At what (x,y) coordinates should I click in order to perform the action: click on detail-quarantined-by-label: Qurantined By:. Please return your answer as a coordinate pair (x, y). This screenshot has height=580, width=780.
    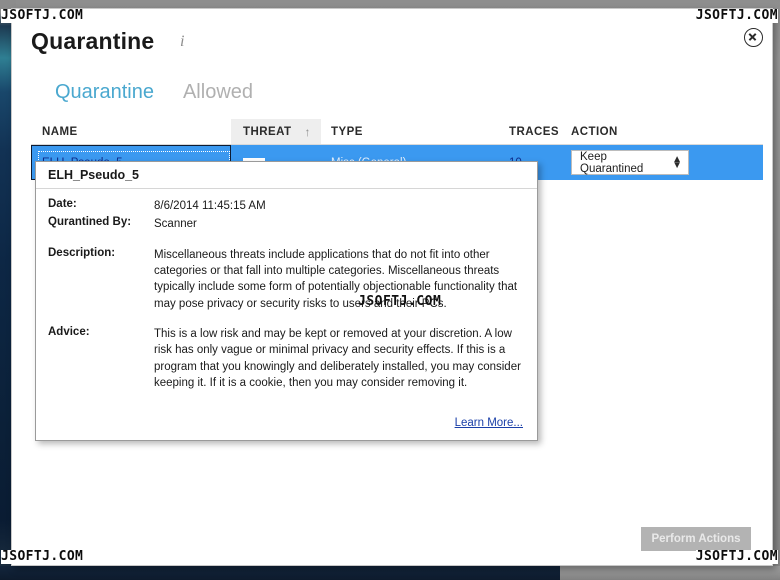
    Looking at the image, I should click on (90, 222).